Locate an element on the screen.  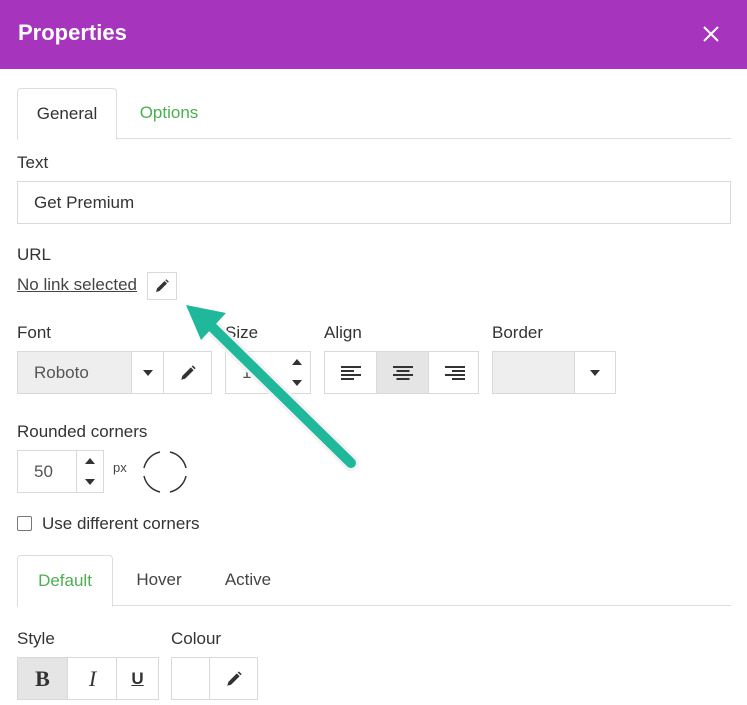
bold-button: B is located at coordinates (42, 678).